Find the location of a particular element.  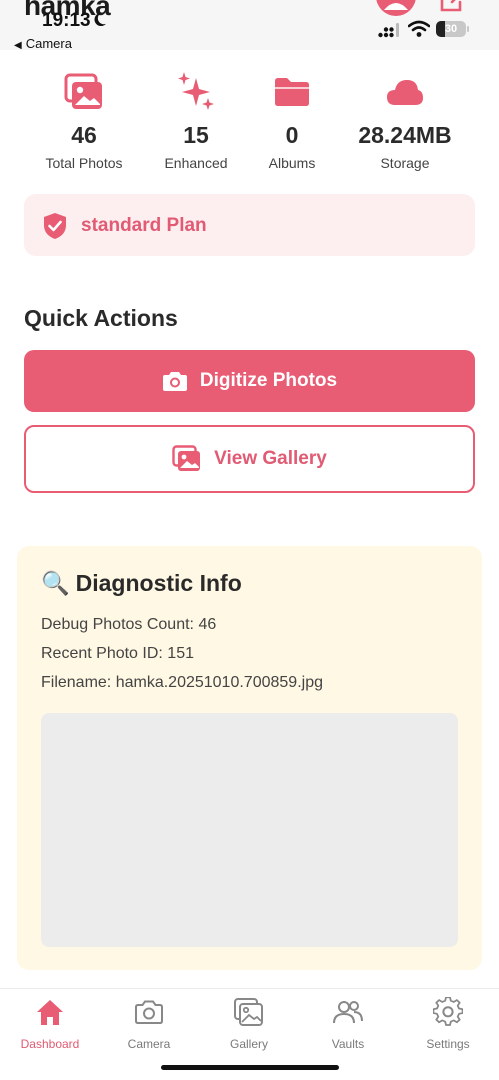

stat-total-photos-value: 46 is located at coordinates (84, 135).